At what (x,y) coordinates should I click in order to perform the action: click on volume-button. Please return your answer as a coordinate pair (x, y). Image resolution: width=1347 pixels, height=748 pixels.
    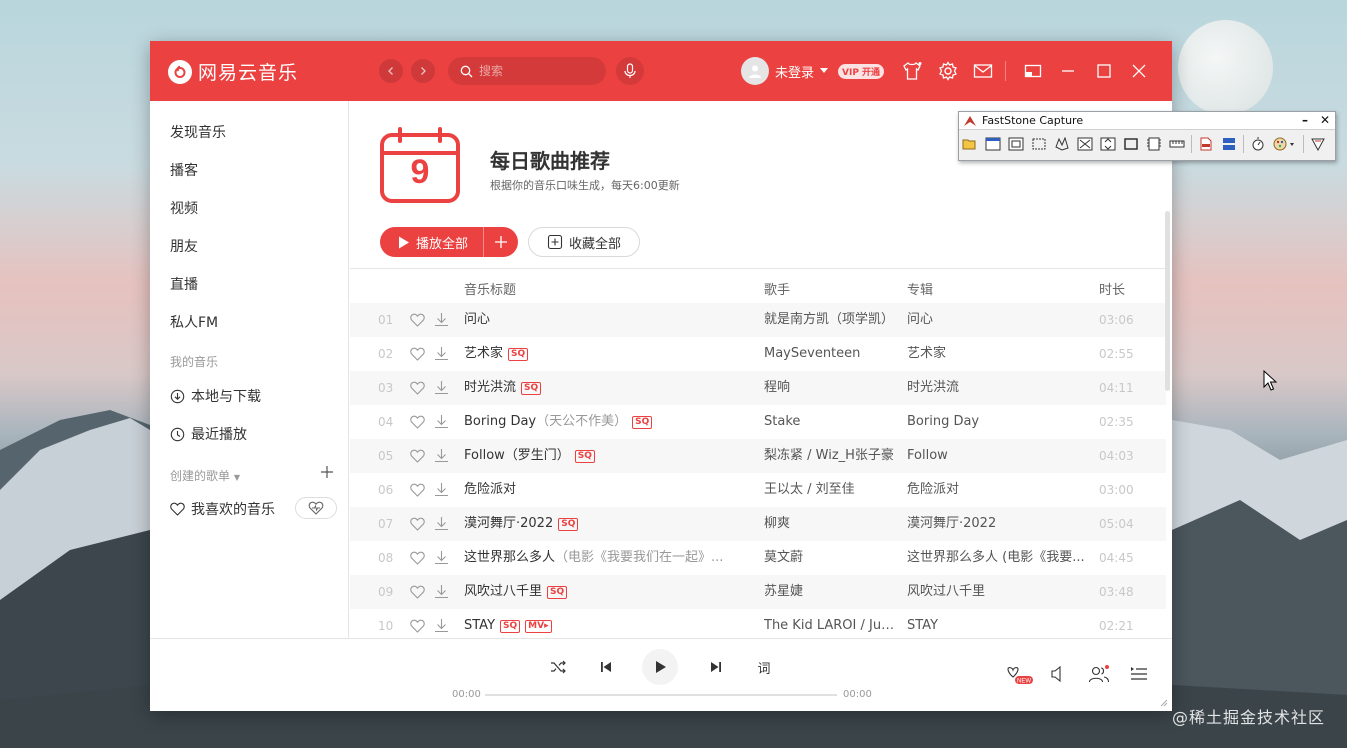
    Looking at the image, I should click on (1059, 674).